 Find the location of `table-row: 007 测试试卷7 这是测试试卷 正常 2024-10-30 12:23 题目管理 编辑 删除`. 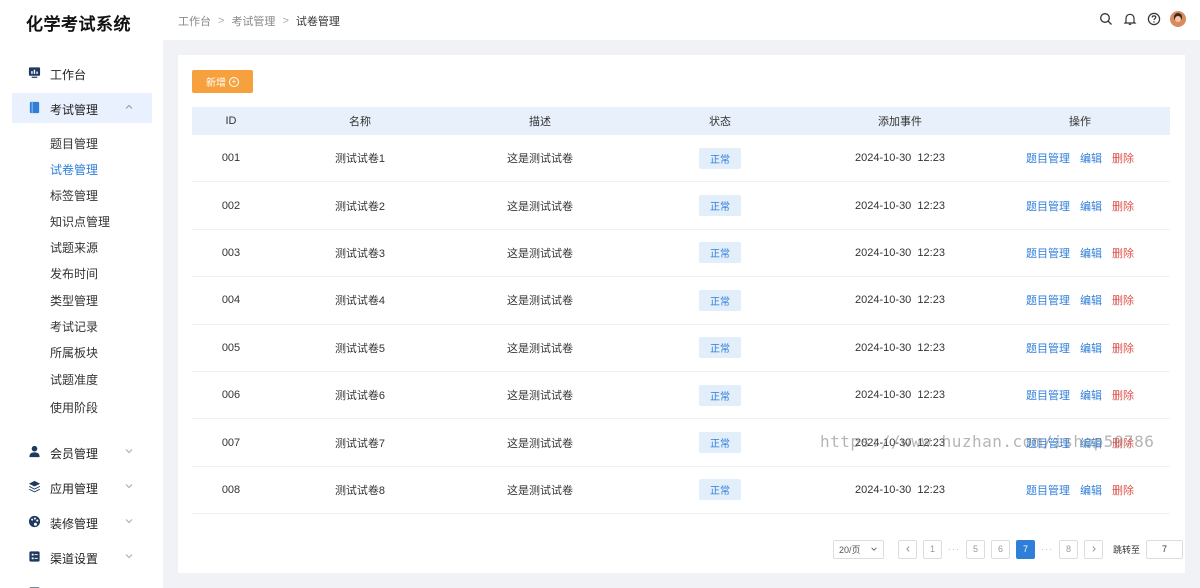

table-row: 007 测试试卷7 这是测试试卷 正常 2024-10-30 12:23 题目管理 编辑 删除 is located at coordinates (681, 443).